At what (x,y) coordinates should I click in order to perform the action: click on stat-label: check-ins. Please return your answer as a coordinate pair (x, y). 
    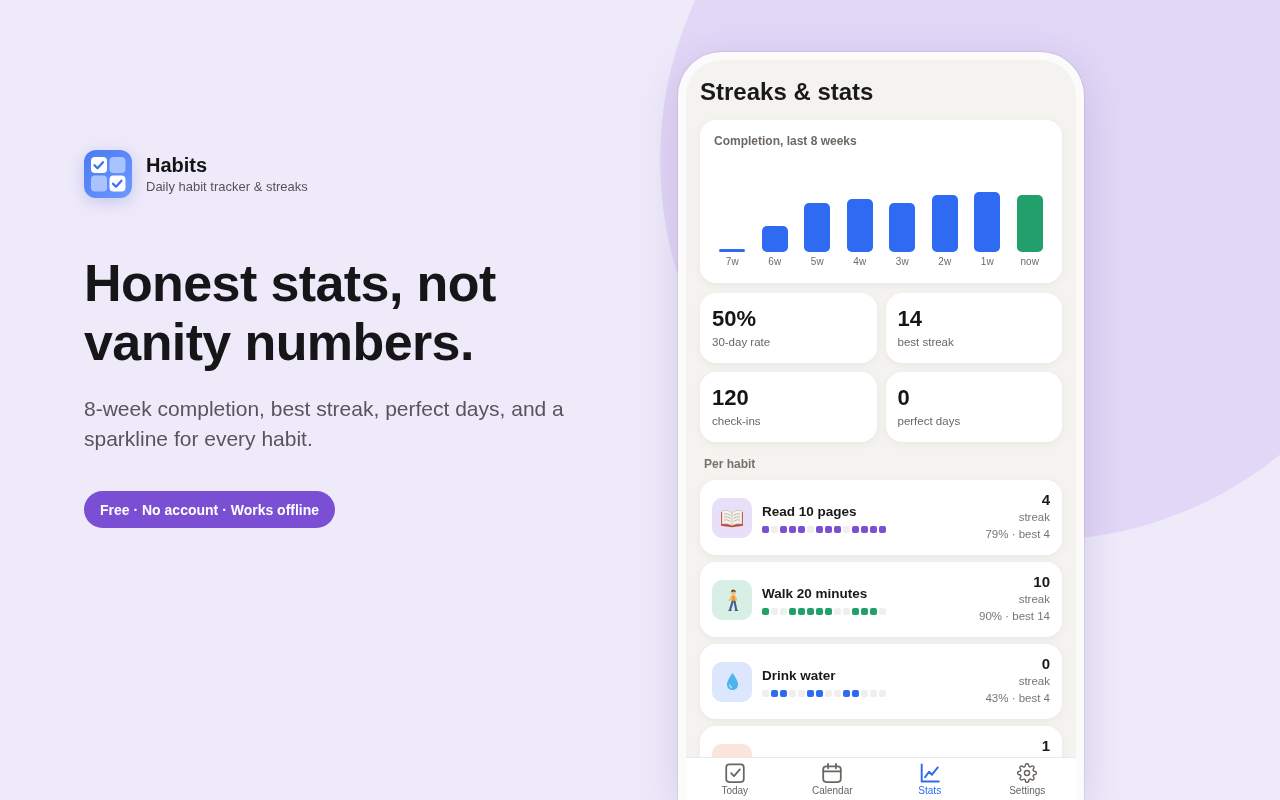
    Looking at the image, I should click on (736, 421).